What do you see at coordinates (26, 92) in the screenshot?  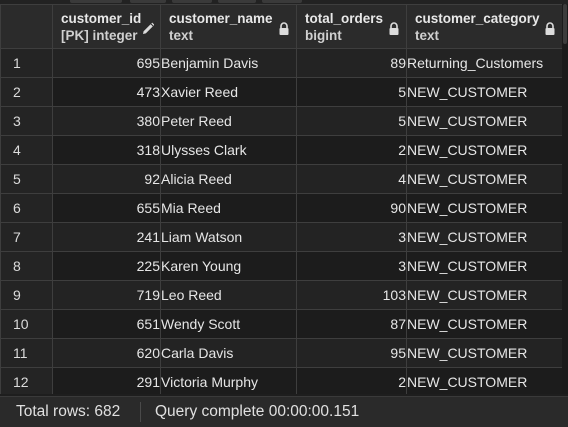 I see `row-number: 2` at bounding box center [26, 92].